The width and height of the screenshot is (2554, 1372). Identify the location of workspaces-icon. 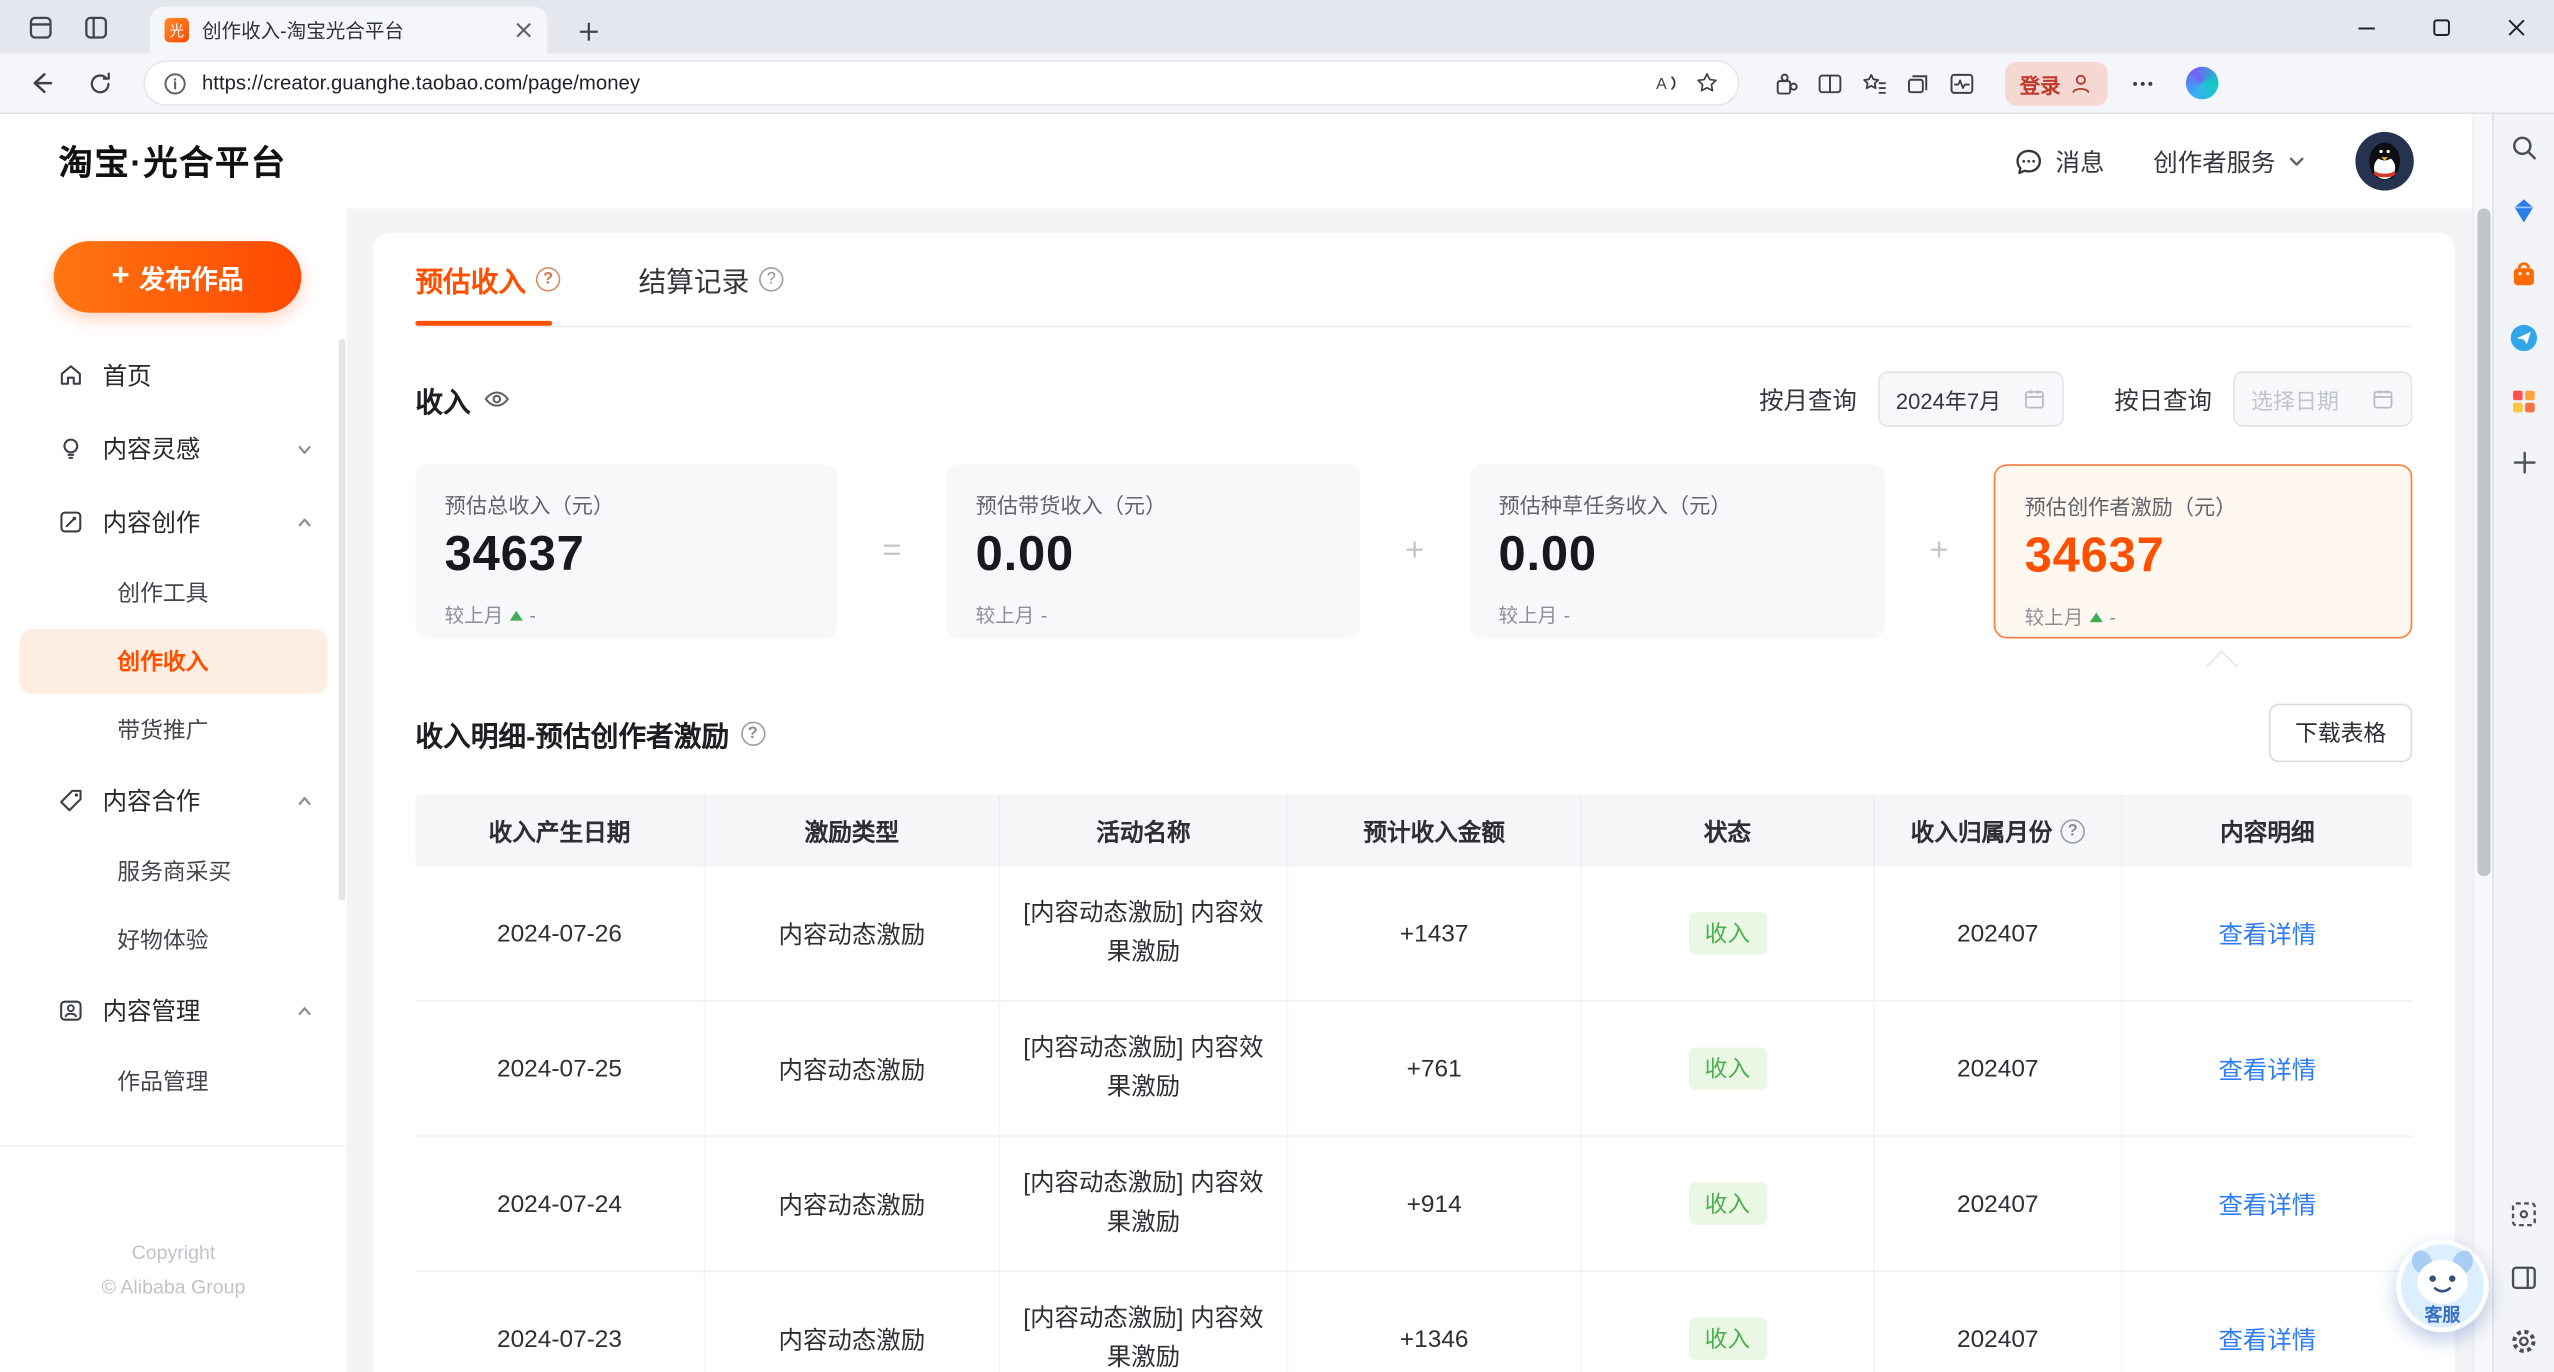
(40, 27).